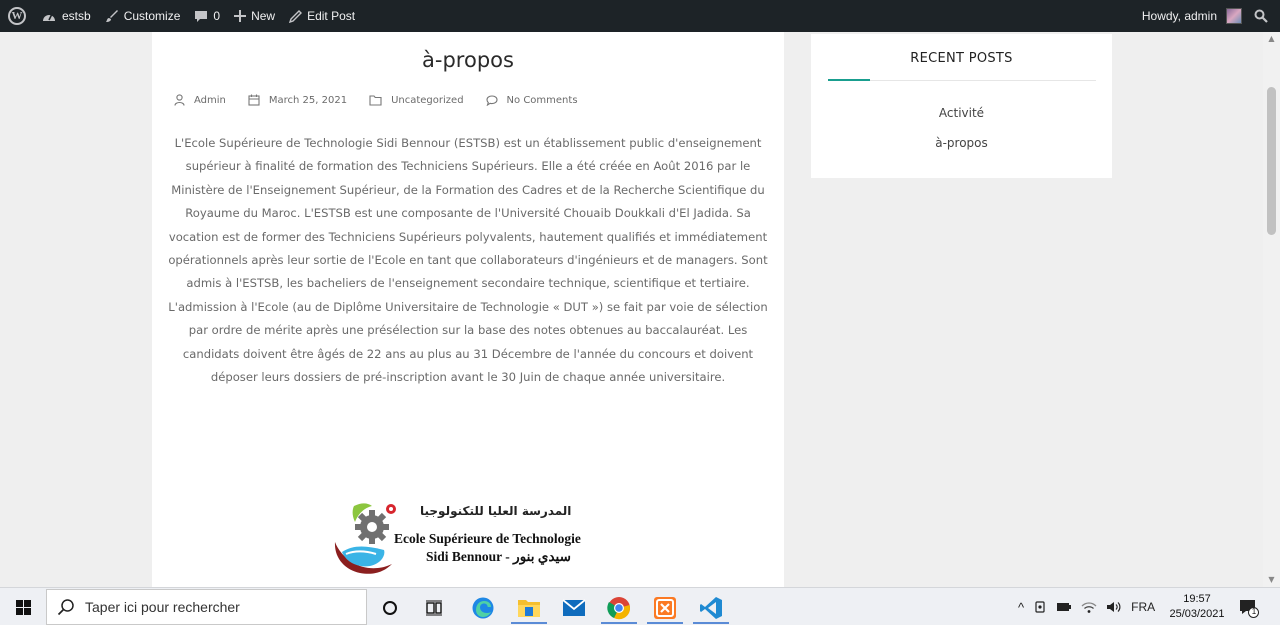  Describe the element at coordinates (296, 16) in the screenshot. I see `pencil-icon` at that location.